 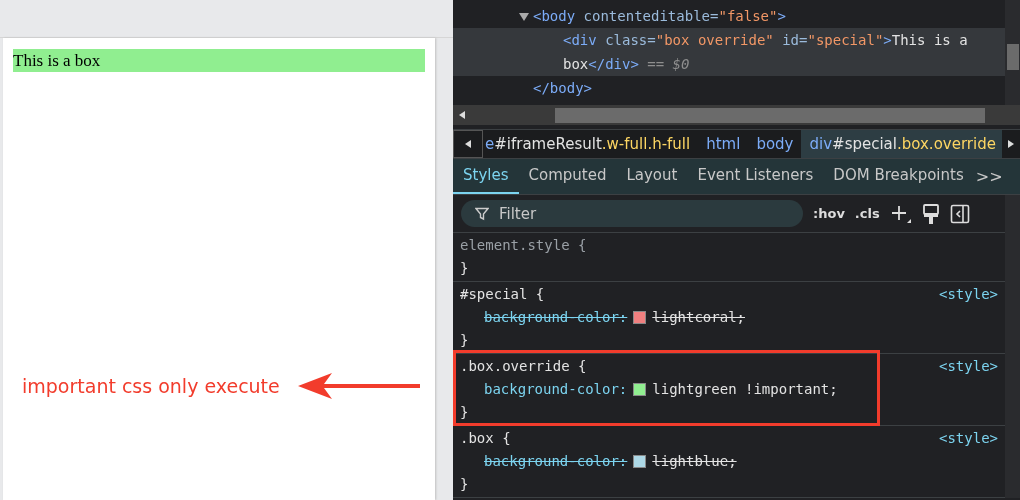 I want to click on styles-scrollbar, so click(x=1012, y=346).